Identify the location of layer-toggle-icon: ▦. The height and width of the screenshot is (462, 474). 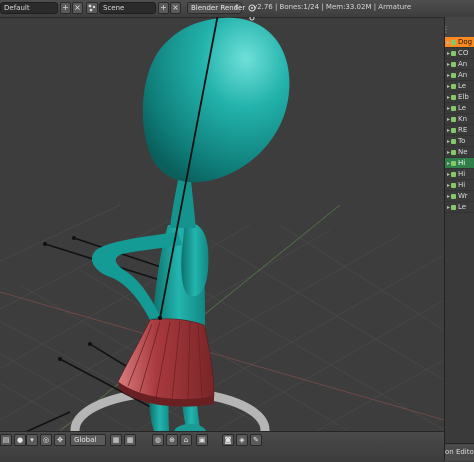
(130, 440).